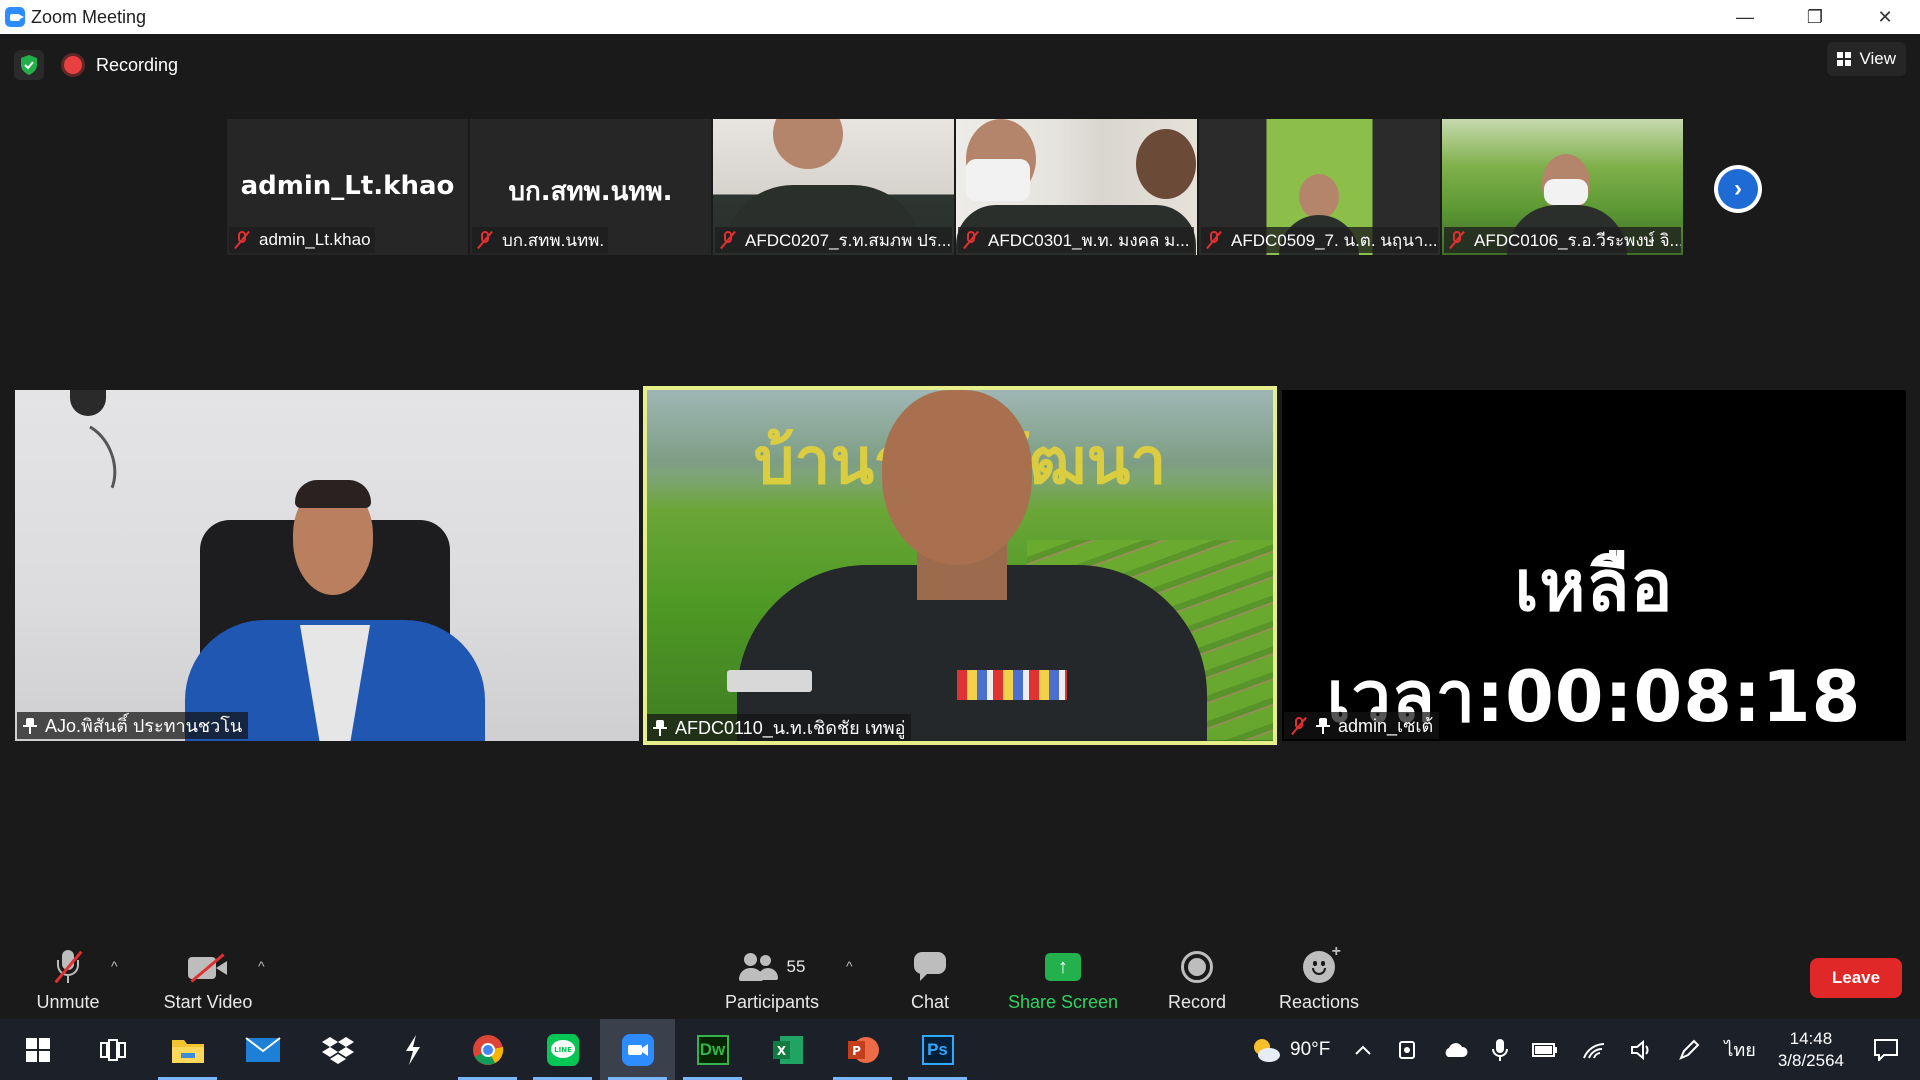 This screenshot has width=1920, height=1080. I want to click on participant-name: admin_เซเต้, so click(1386, 726).